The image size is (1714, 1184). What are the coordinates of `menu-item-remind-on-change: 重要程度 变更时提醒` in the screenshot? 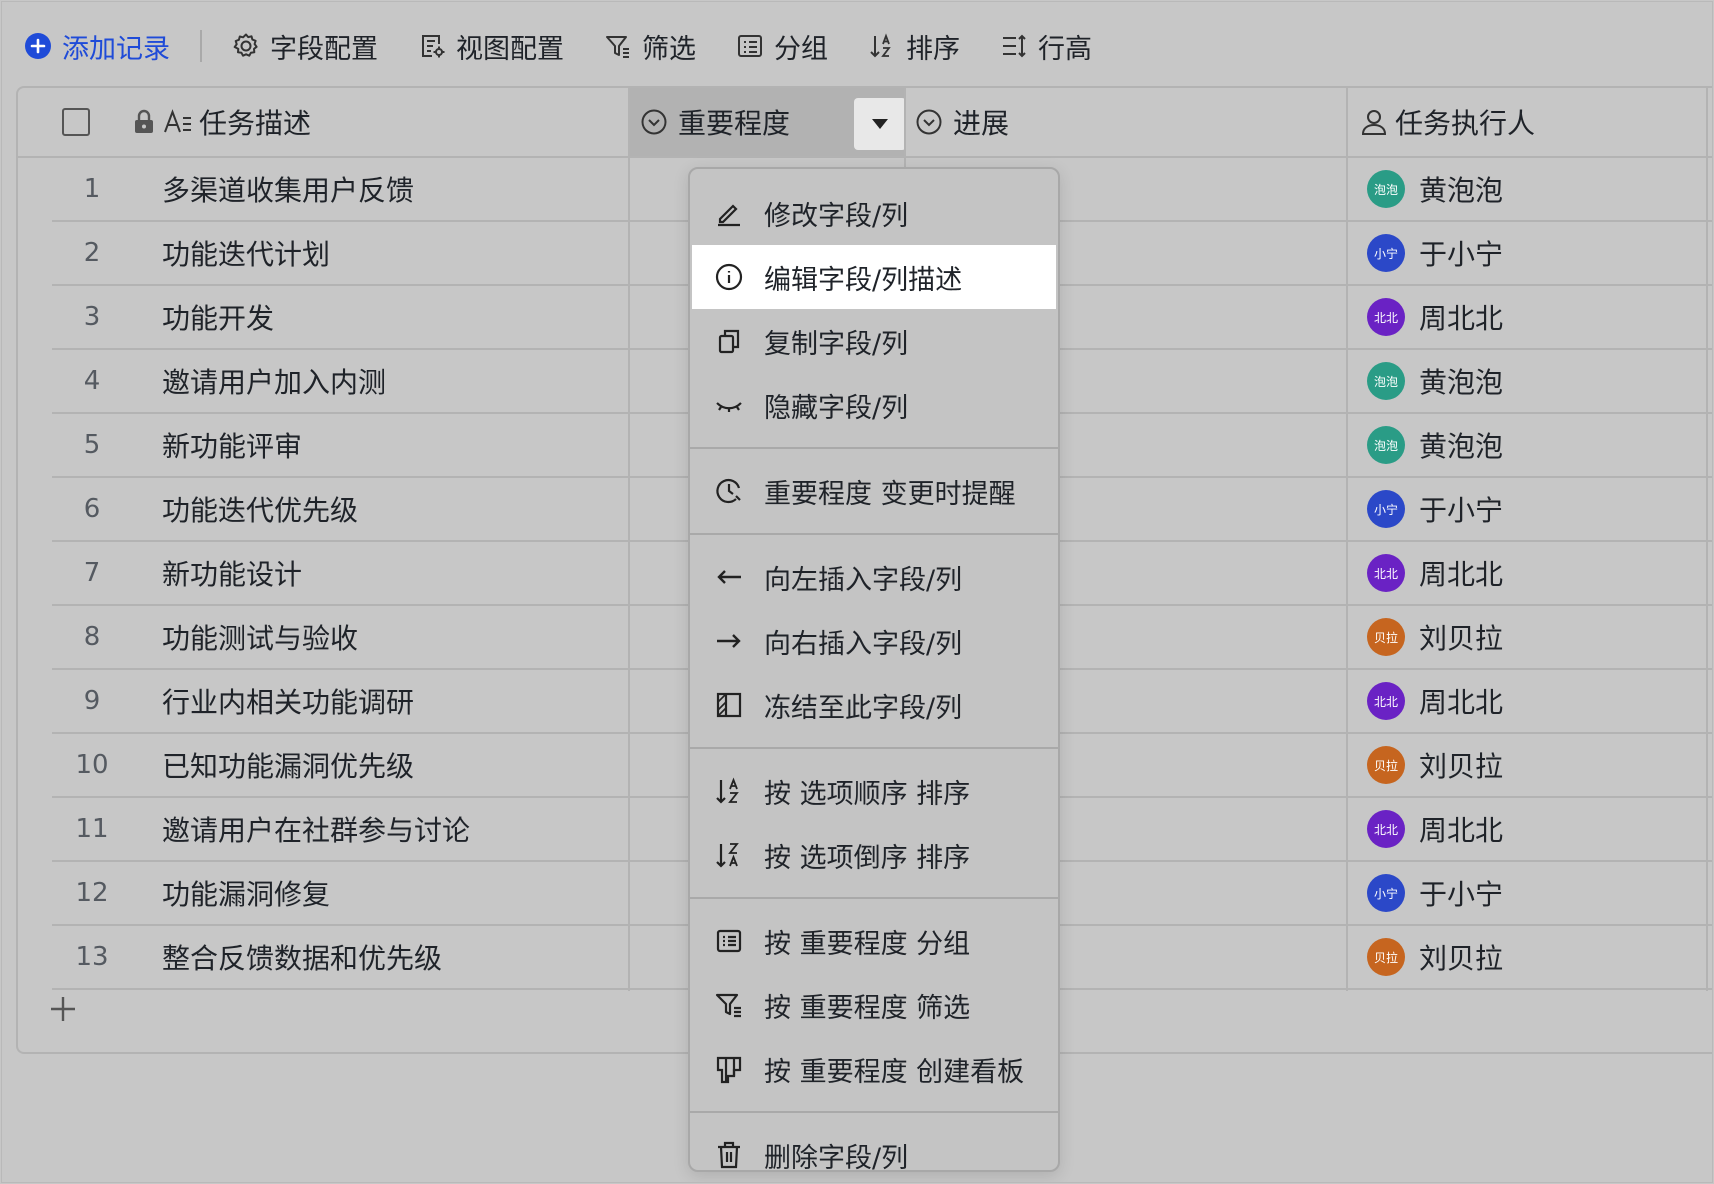 It's located at (874, 491).